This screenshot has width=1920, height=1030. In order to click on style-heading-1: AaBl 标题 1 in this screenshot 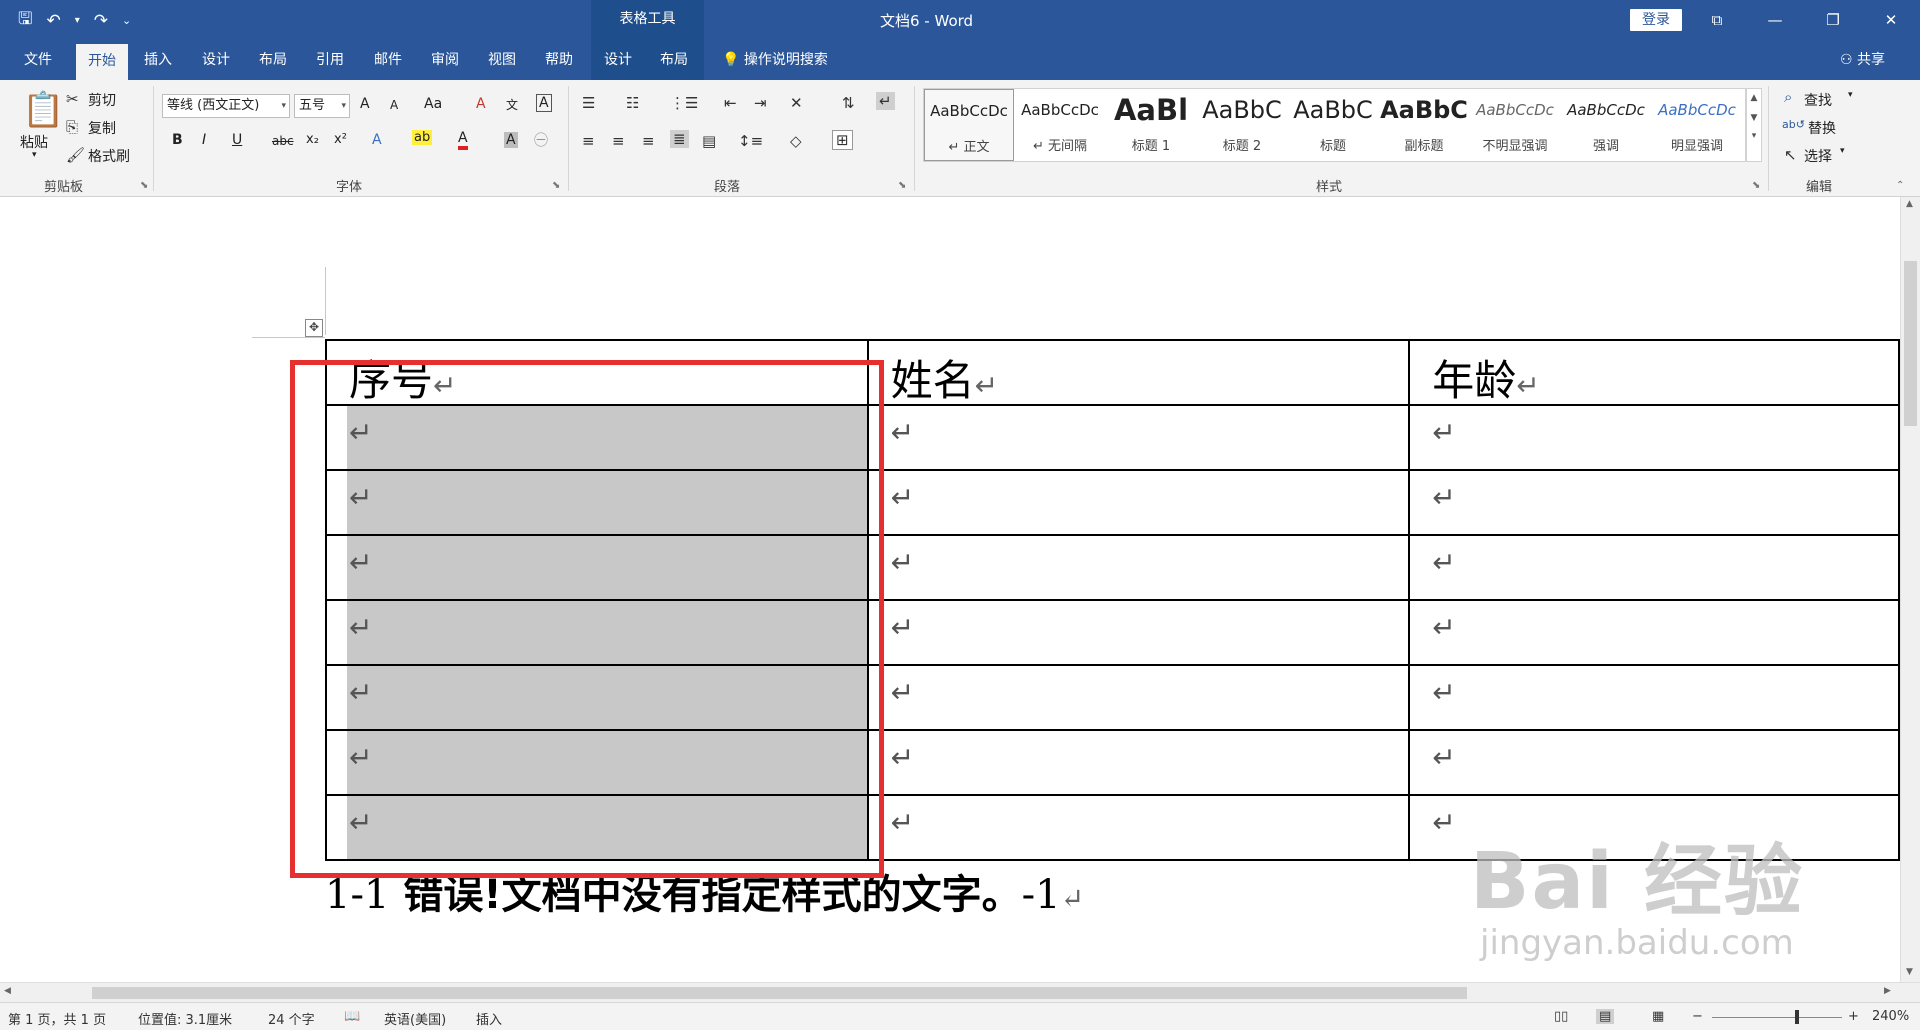, I will do `click(1151, 125)`.